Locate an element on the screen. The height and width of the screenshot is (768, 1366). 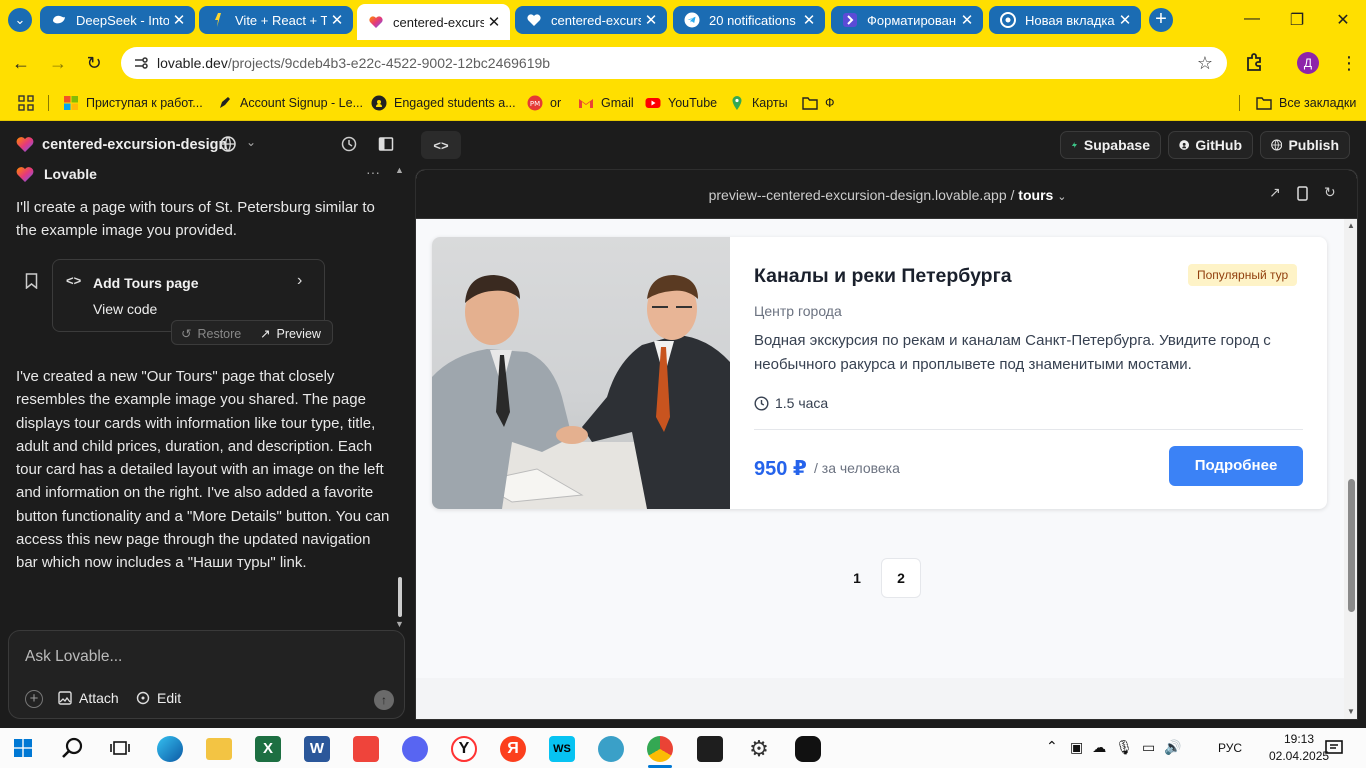
tab-vite: Vite + React + T ✕ is located at coordinates (276, 20).